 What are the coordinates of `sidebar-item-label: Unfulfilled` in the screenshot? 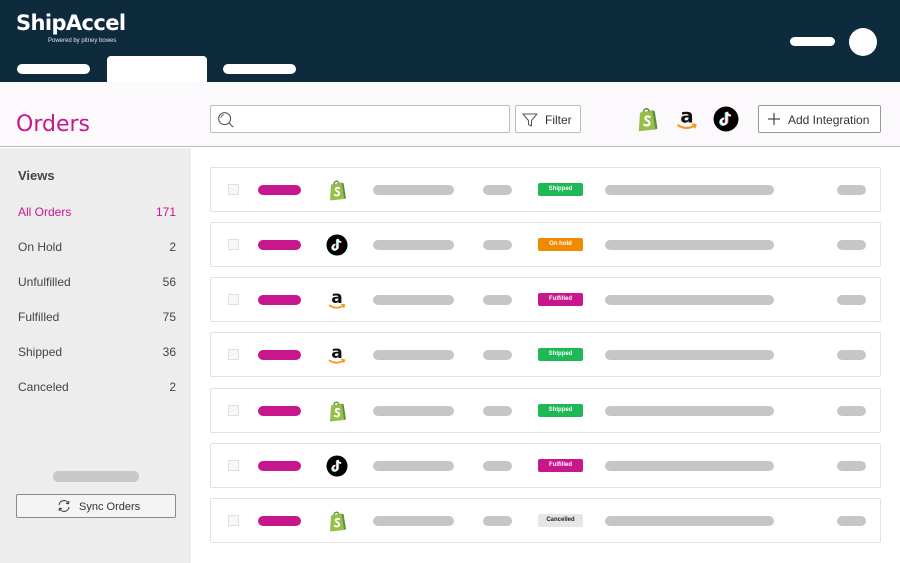 It's located at (44, 282).